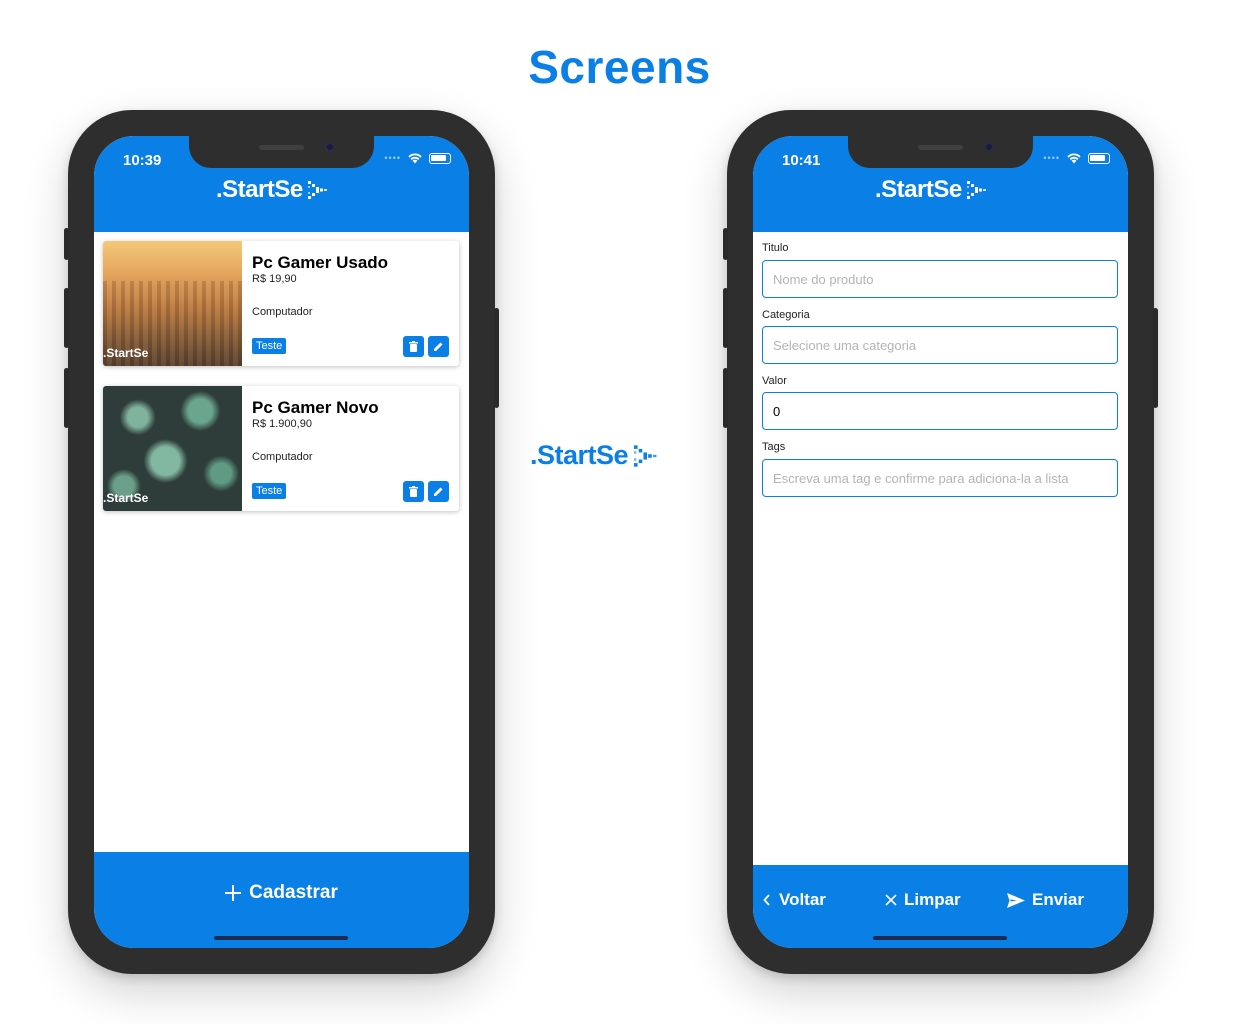  Describe the element at coordinates (774, 447) in the screenshot. I see `tags-label: Tags` at that location.